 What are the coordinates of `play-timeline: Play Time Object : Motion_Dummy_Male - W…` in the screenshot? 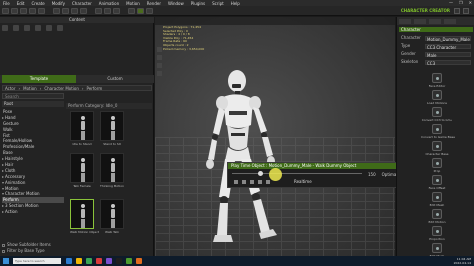 It's located at (314, 175).